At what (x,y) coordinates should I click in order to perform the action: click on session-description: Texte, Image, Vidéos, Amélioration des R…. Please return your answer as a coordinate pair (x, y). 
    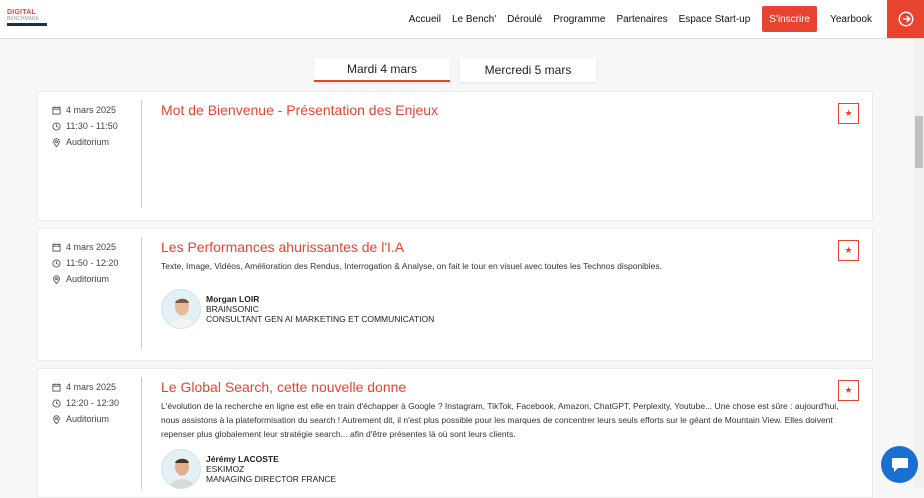
    Looking at the image, I should click on (412, 266).